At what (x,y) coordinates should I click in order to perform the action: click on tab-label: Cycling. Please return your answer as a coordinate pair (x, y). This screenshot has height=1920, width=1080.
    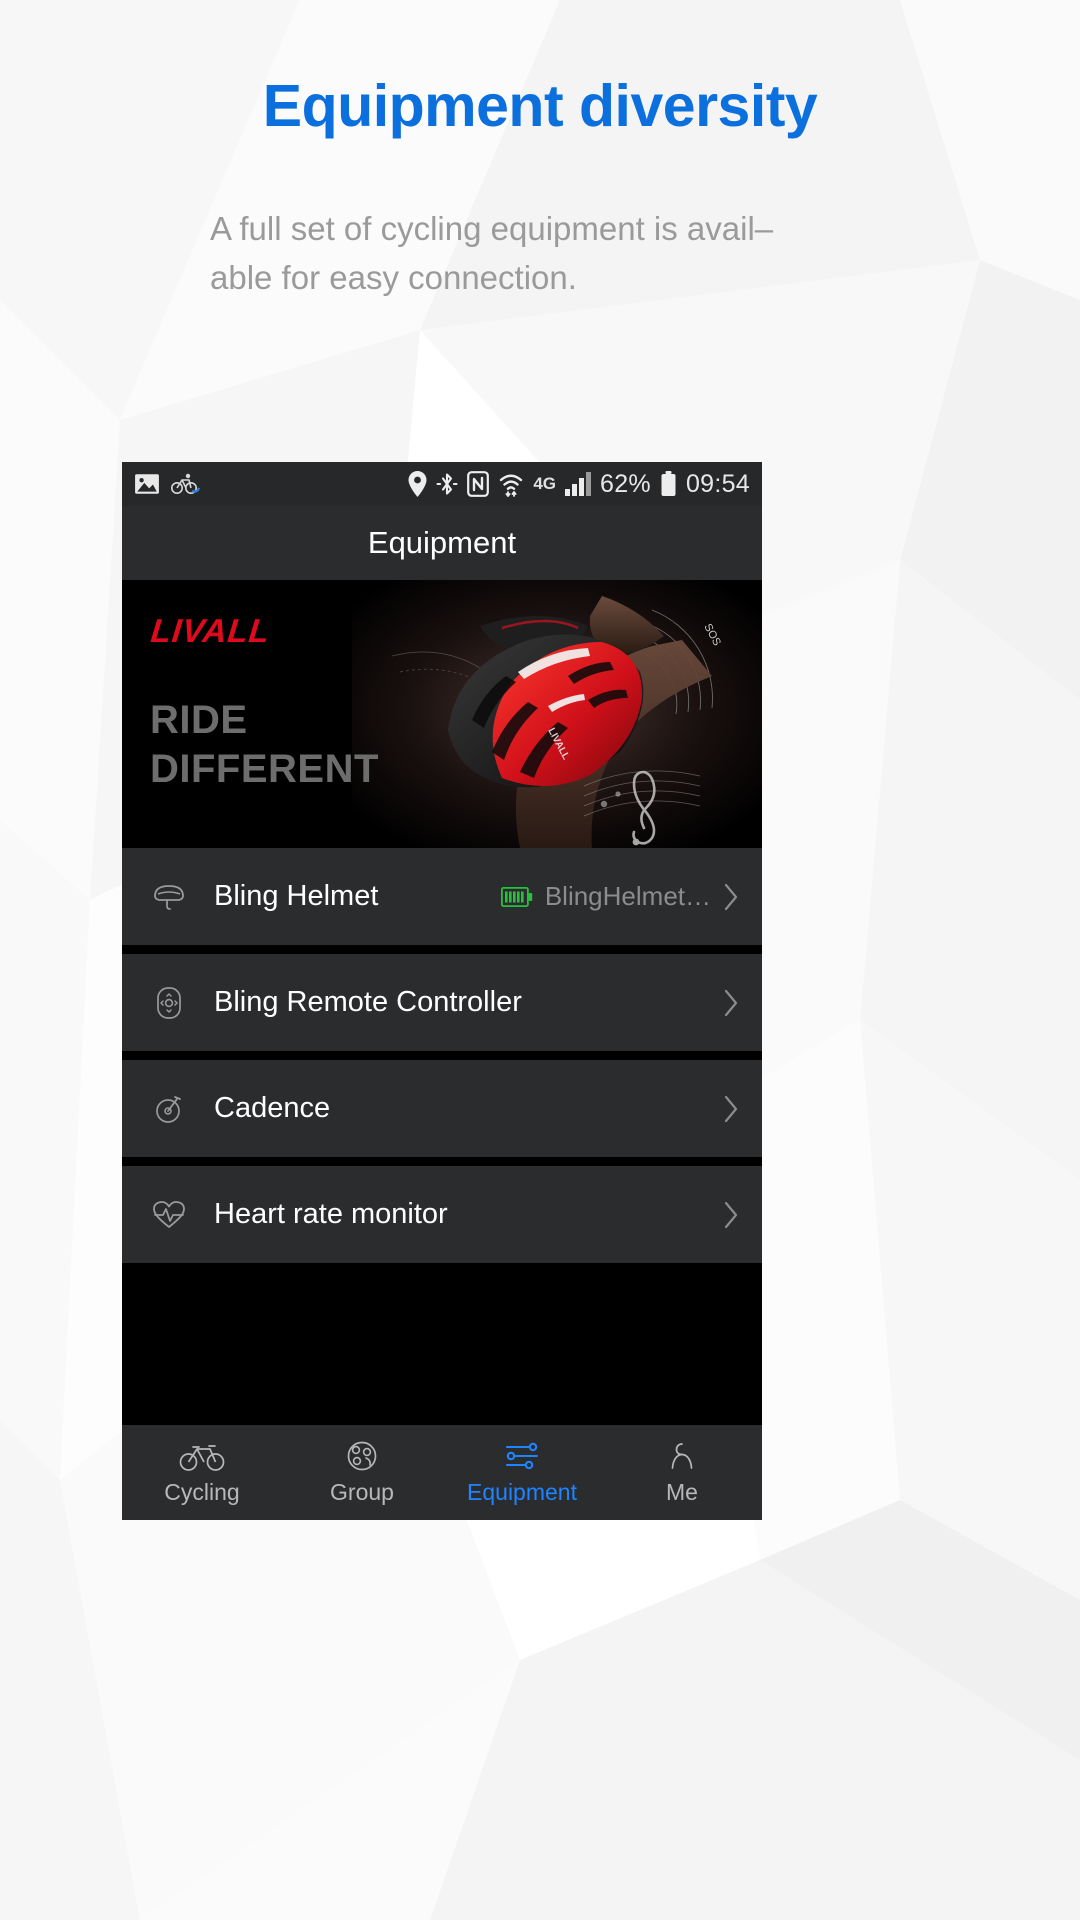
    Looking at the image, I should click on (202, 1491).